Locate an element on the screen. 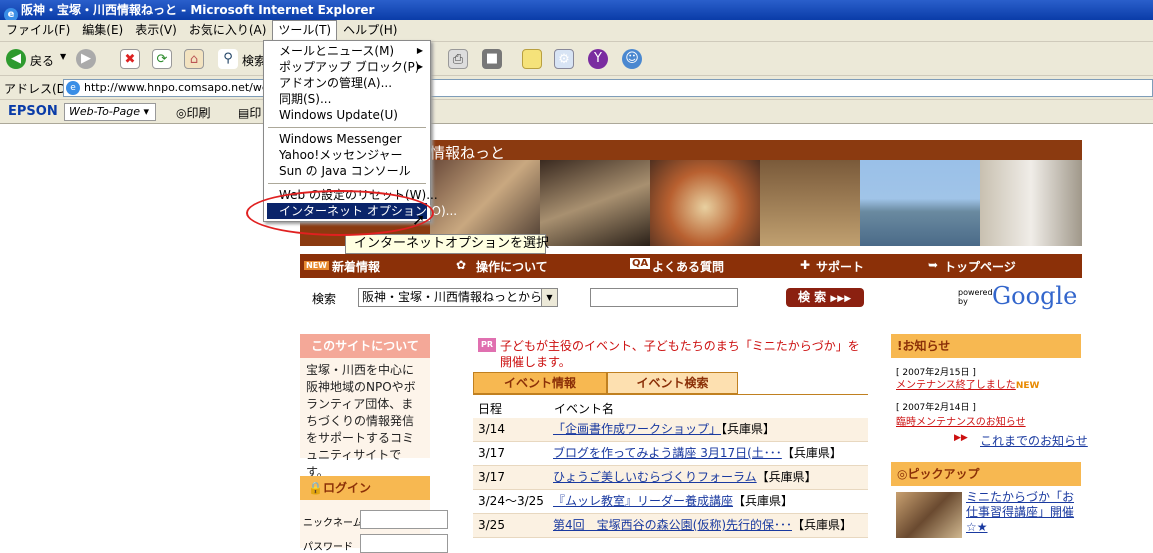 Image resolution: width=1153 pixels, height=553 pixels. epson-extra-button: ▤印 is located at coordinates (249, 112).